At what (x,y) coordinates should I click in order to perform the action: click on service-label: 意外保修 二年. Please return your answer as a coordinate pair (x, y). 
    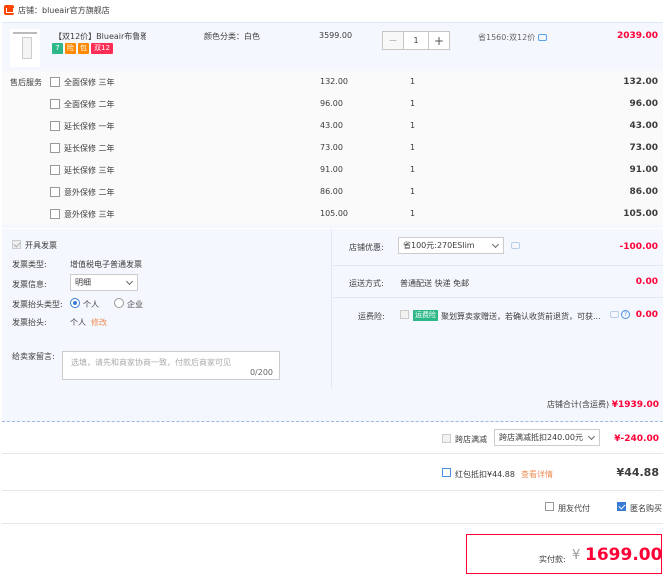
    Looking at the image, I should click on (89, 192).